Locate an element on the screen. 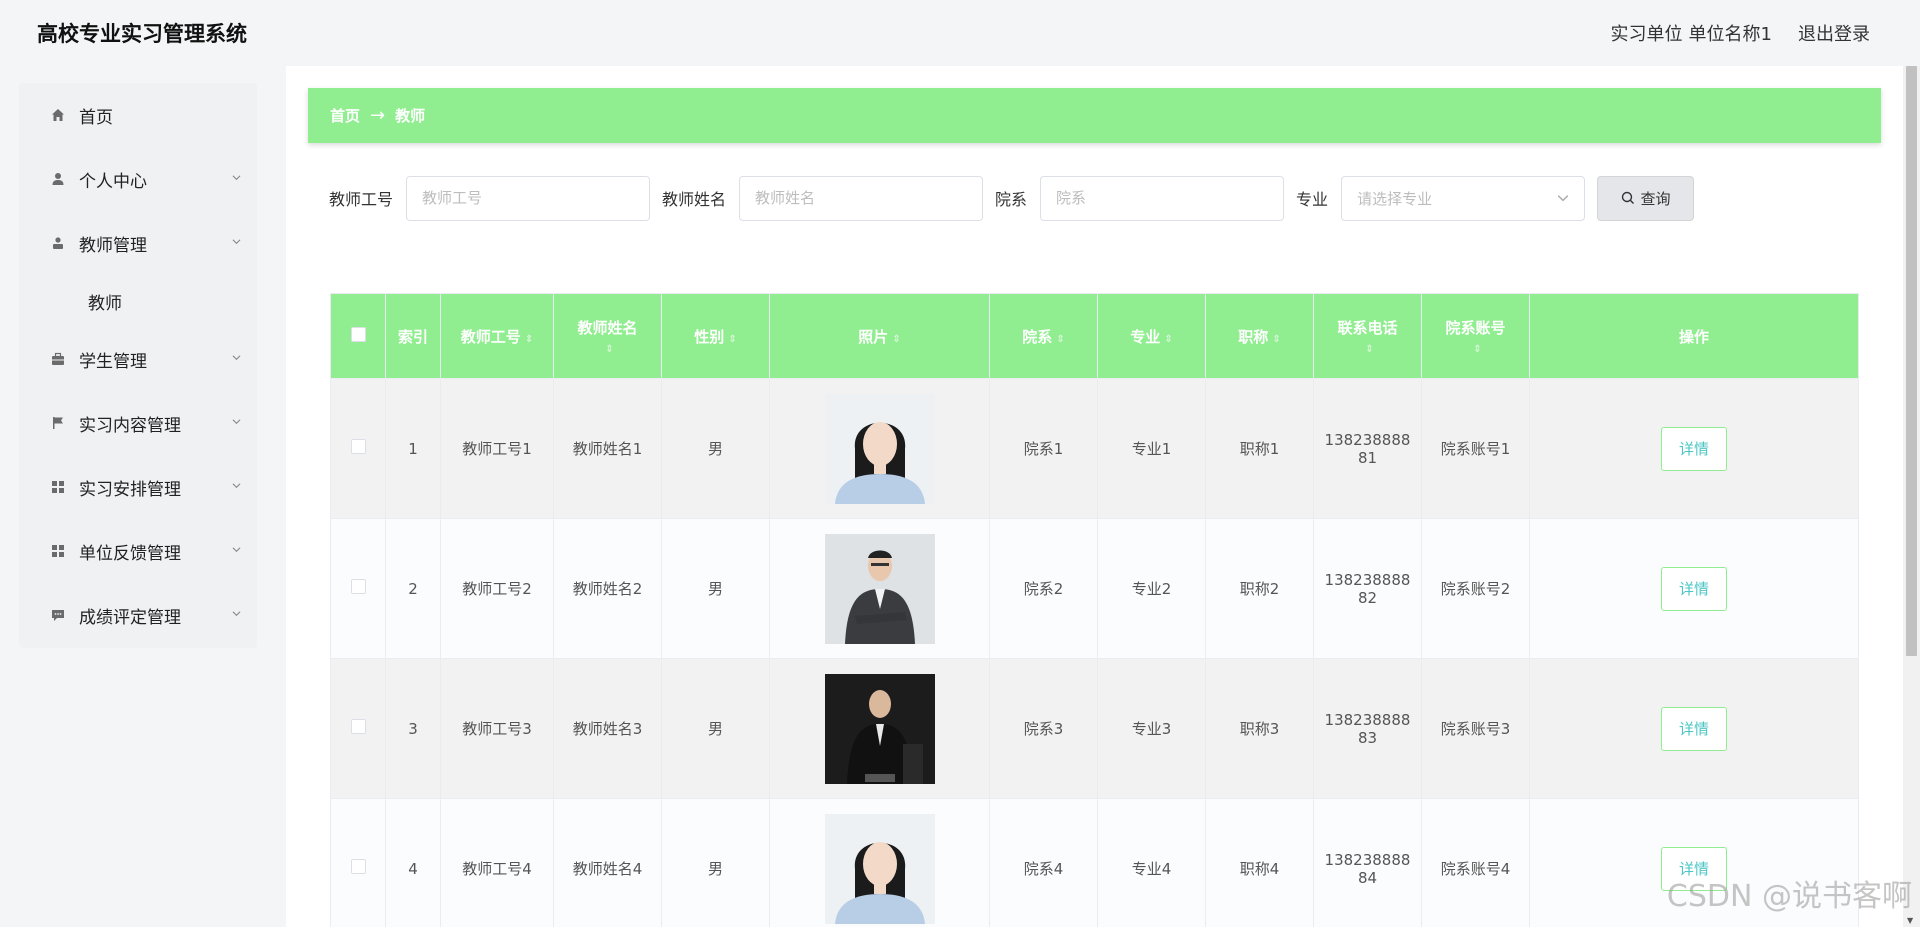  home-icon is located at coordinates (58, 115).